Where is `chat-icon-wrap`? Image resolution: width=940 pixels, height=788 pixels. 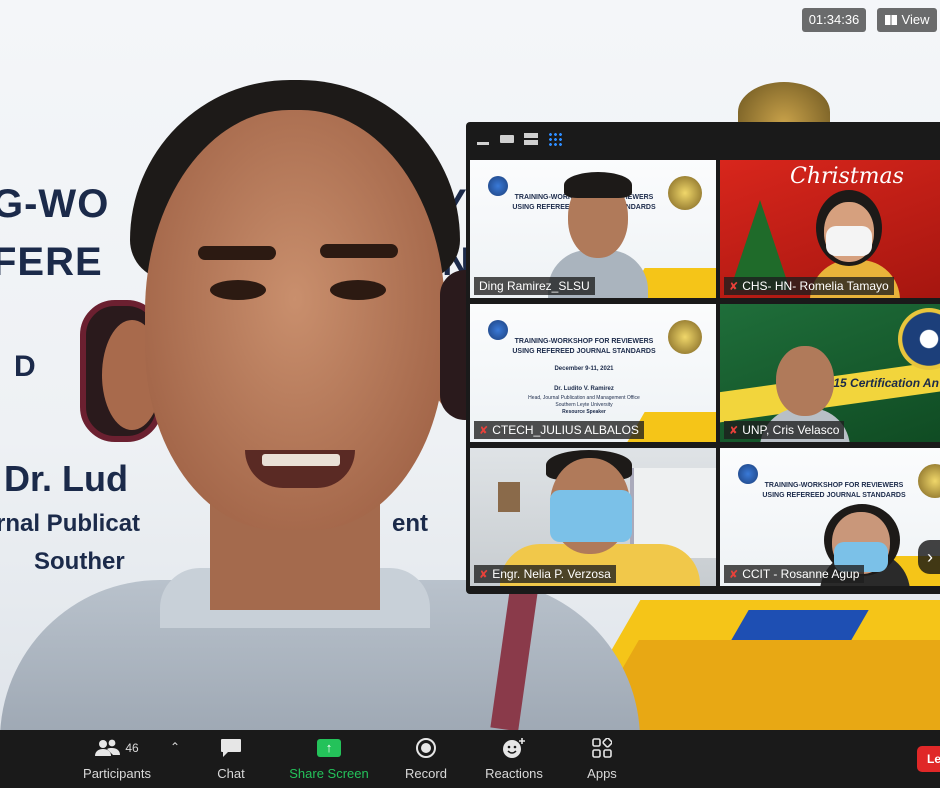
chat-icon-wrap is located at coordinates (231, 748).